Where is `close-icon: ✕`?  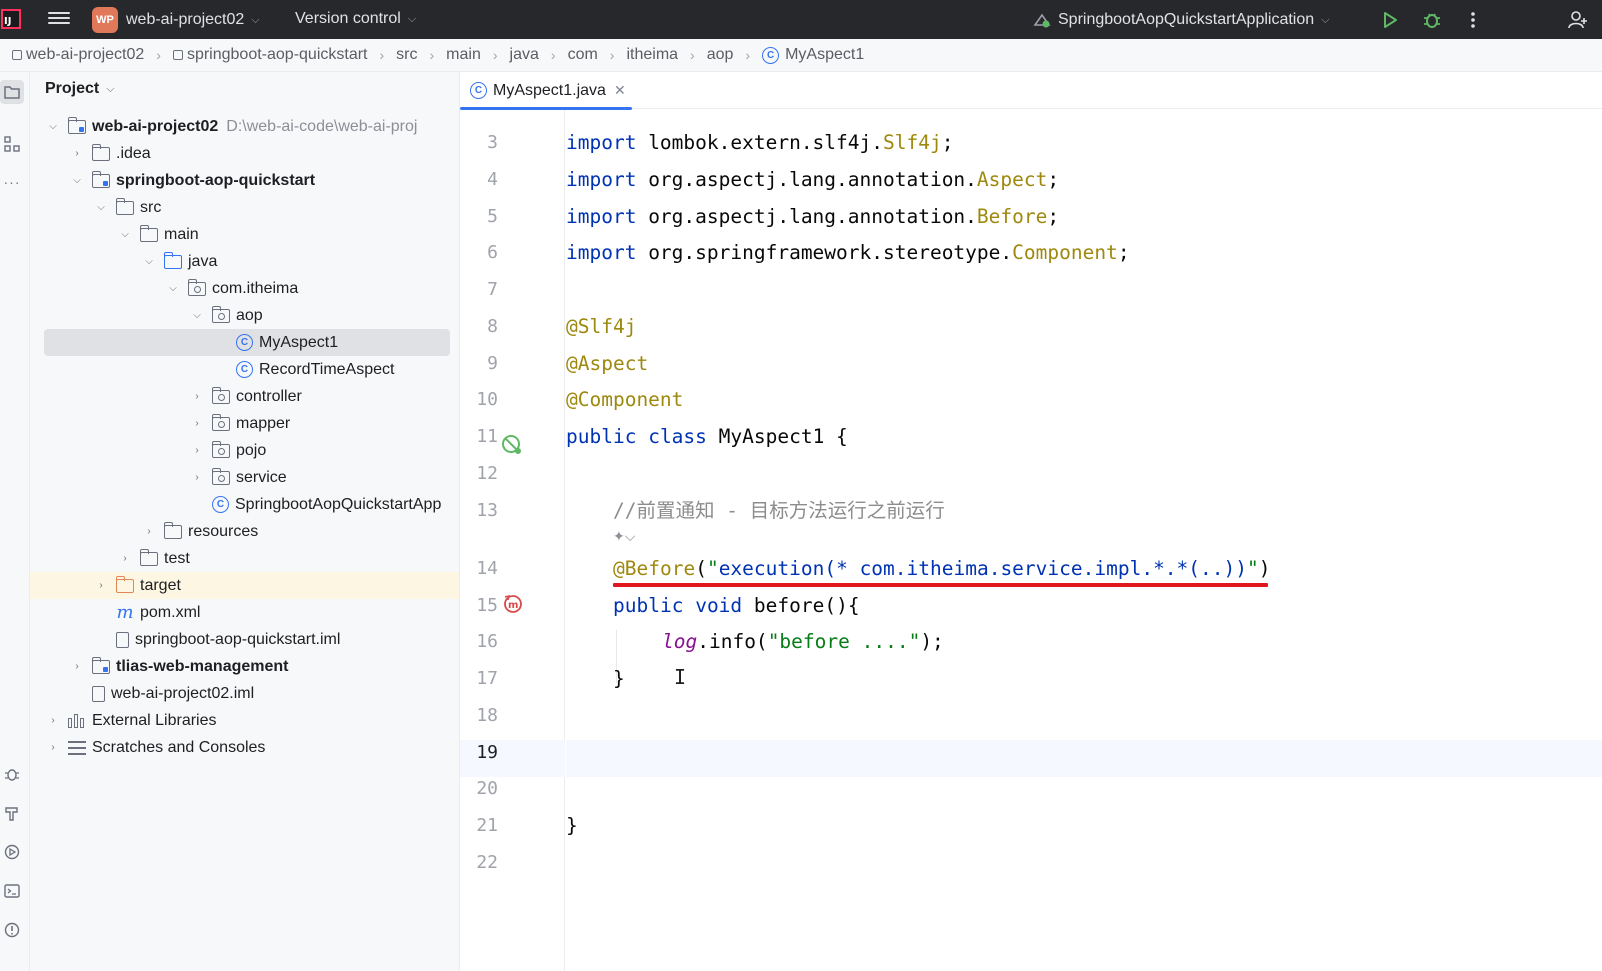 close-icon: ✕ is located at coordinates (620, 90).